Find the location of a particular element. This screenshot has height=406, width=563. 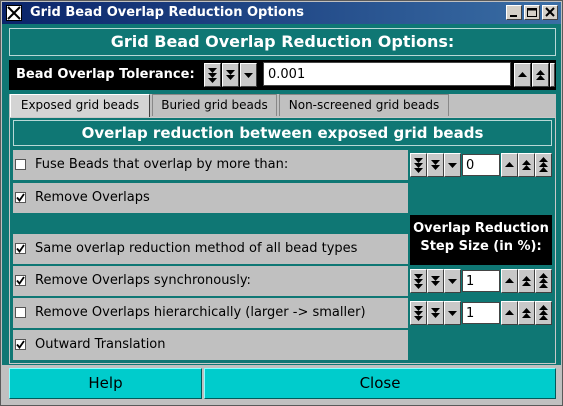

tolerance-row: Bead Overlap Tolerance: is located at coordinates (282, 75).